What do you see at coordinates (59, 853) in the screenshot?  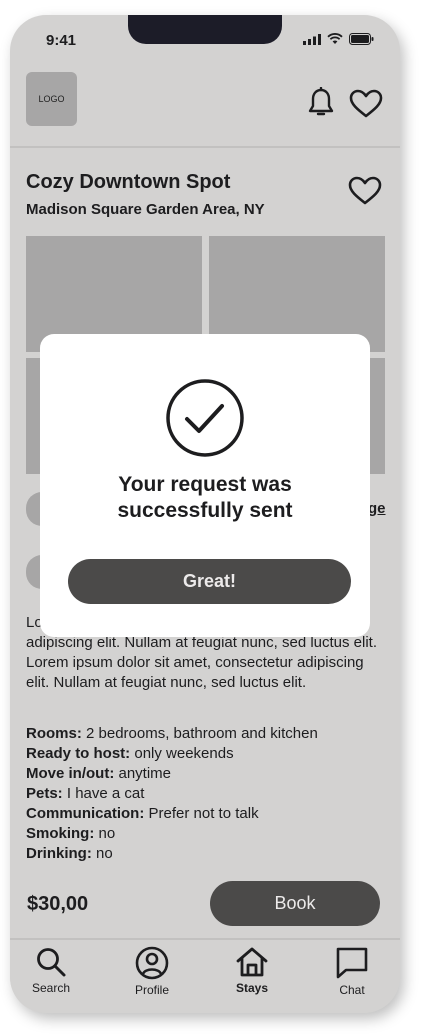 I see `attribute-label: Drinking:` at bounding box center [59, 853].